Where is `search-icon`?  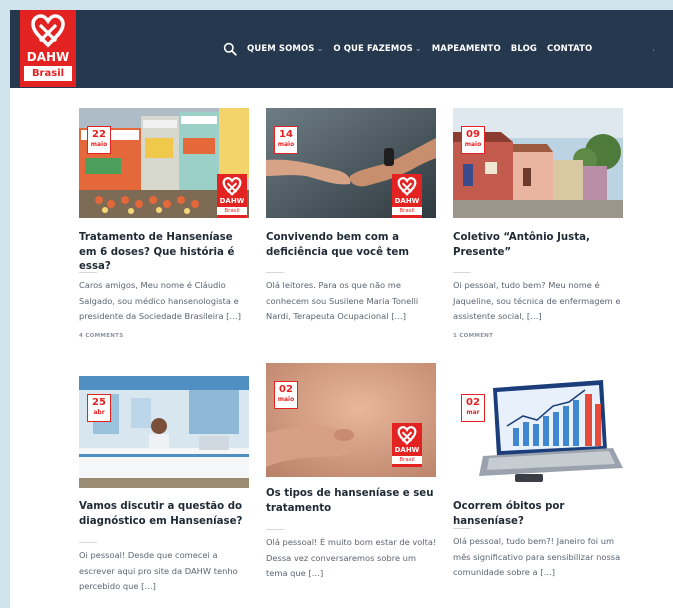
search-icon is located at coordinates (230, 49).